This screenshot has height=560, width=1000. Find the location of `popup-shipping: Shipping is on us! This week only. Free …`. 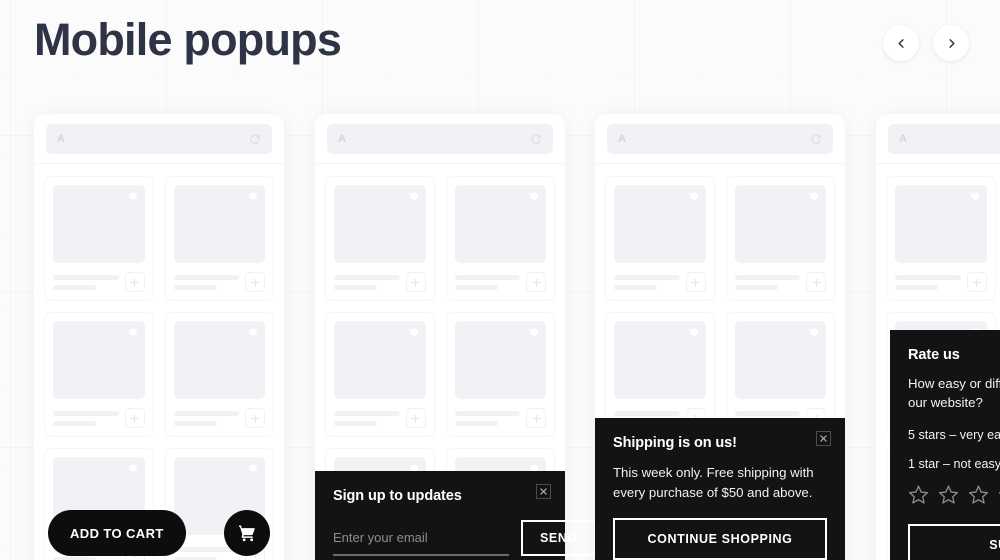

popup-shipping: Shipping is on us! This week only. Free … is located at coordinates (720, 489).